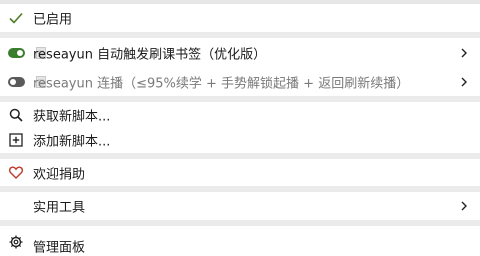 This screenshot has width=480, height=256. What do you see at coordinates (53, 20) in the screenshot?
I see `enabled-label: 已启用` at bounding box center [53, 20].